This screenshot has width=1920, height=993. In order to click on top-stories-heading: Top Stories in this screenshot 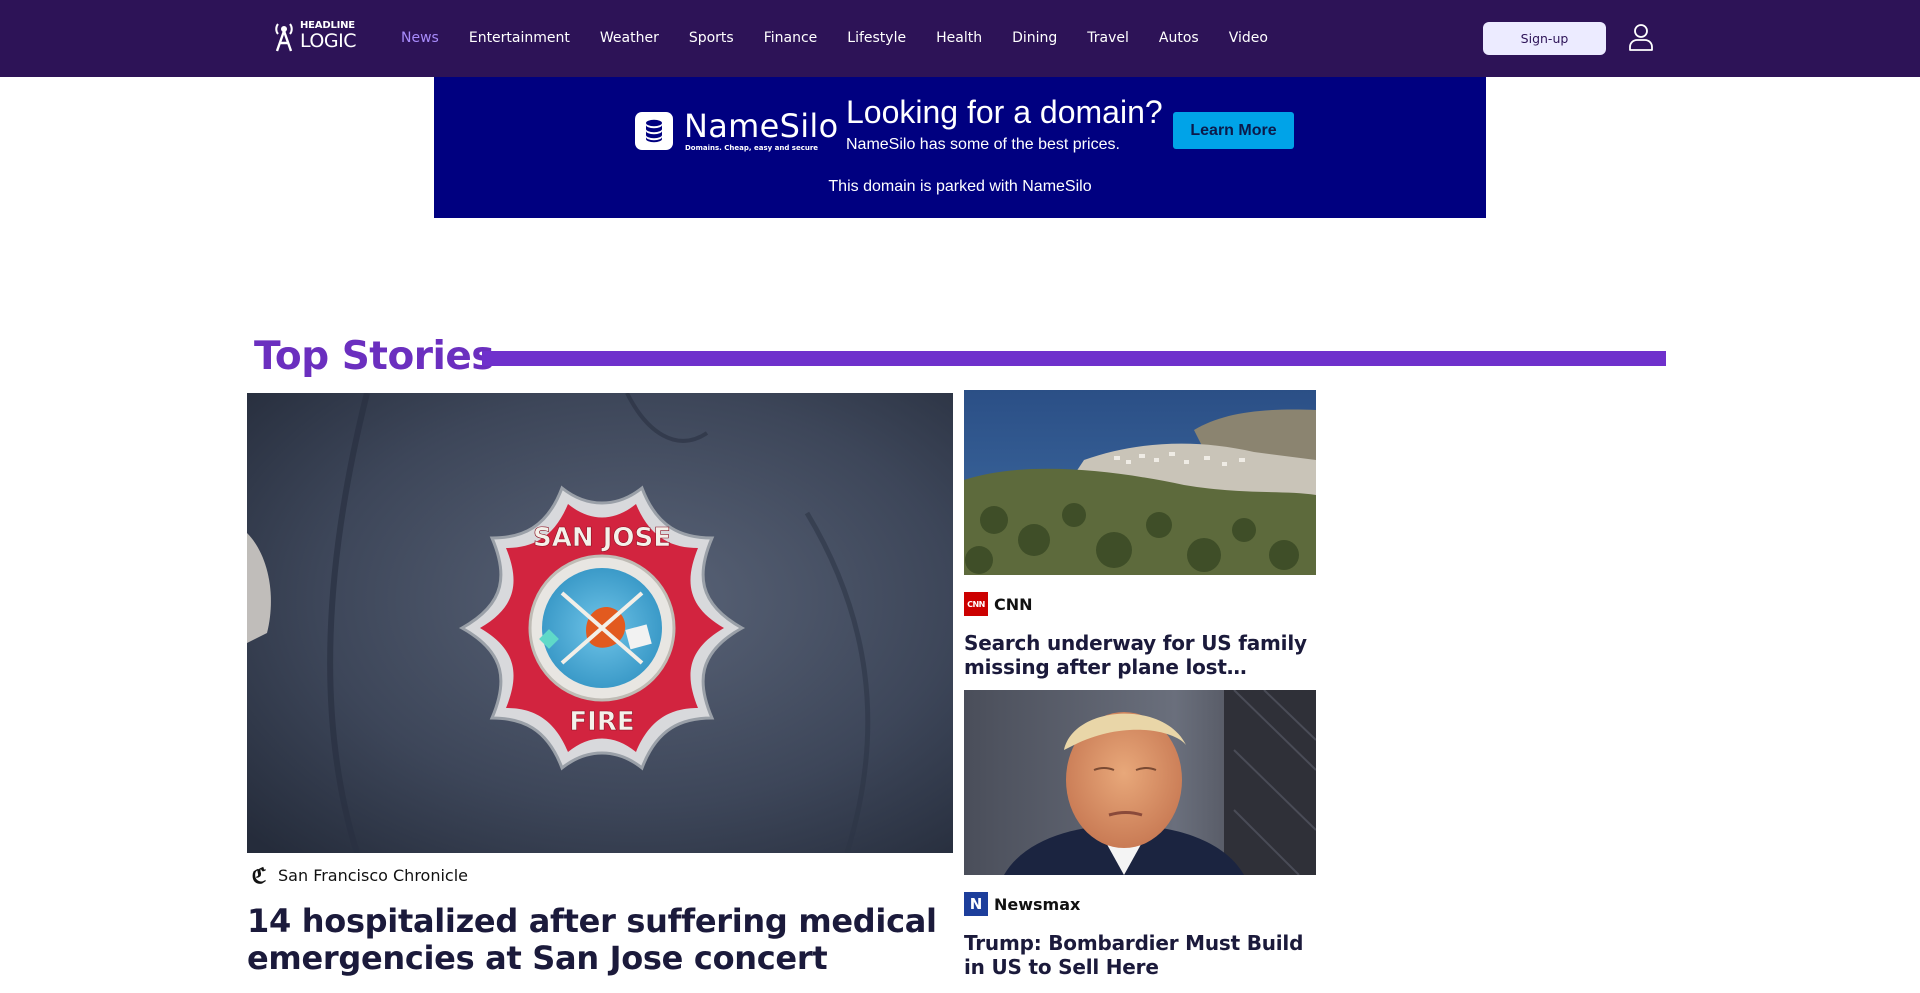, I will do `click(374, 356)`.